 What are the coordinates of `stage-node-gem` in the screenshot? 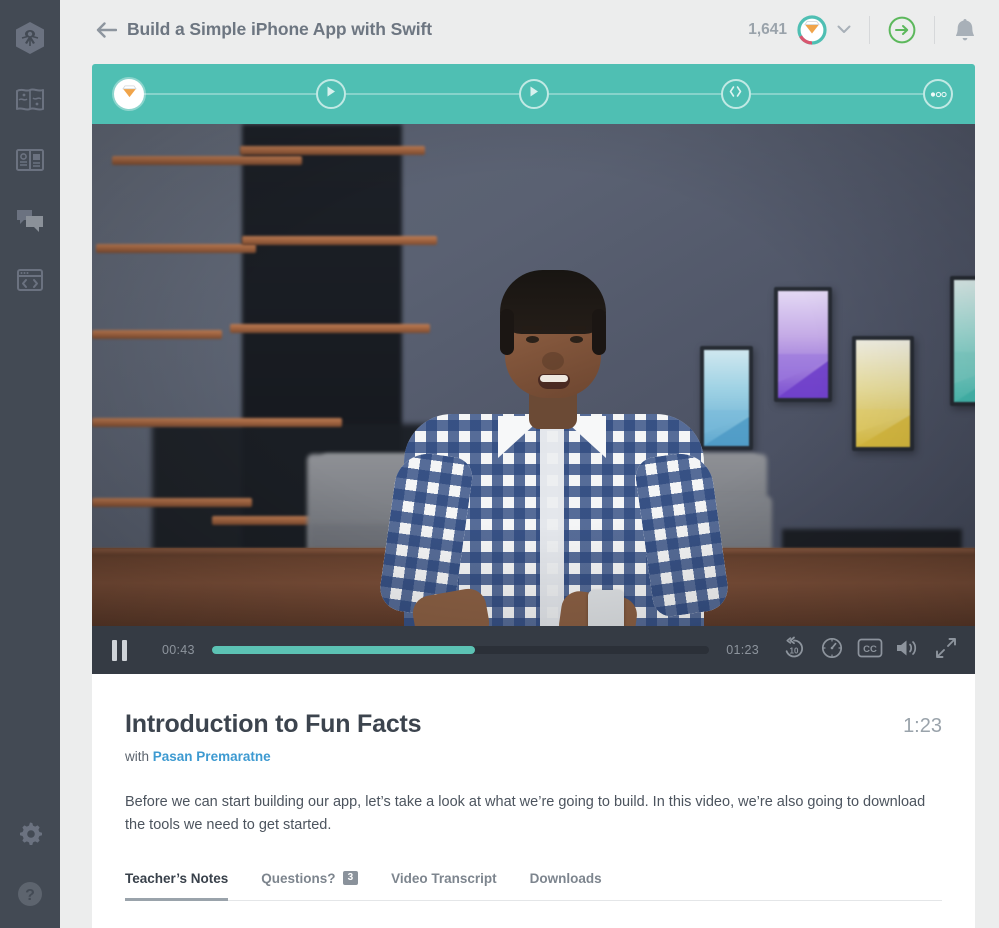 It's located at (129, 94).